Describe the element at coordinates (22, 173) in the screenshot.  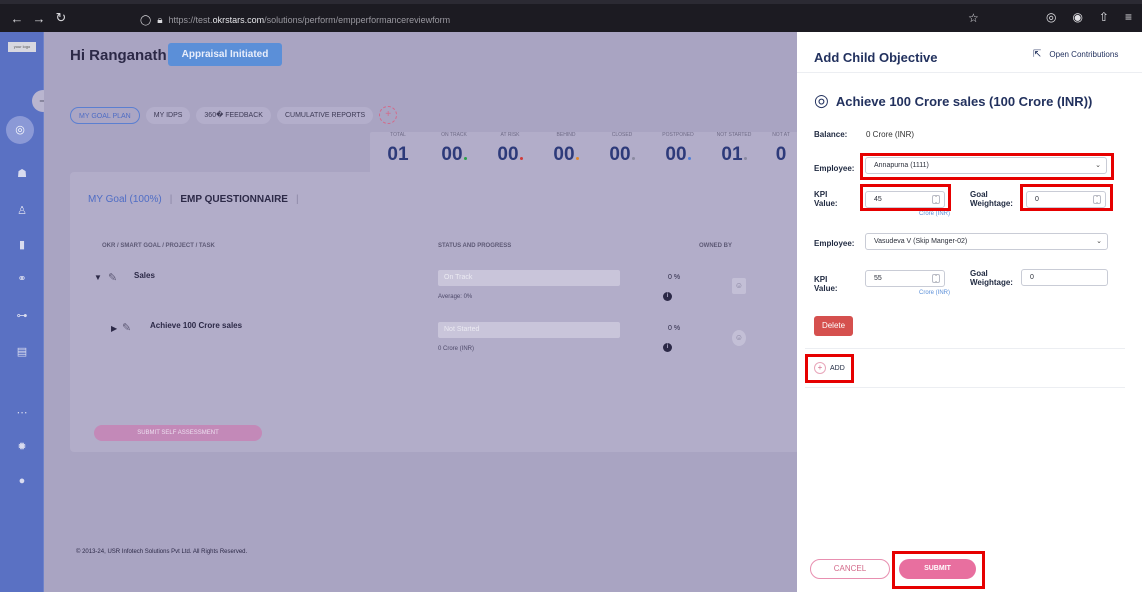
I see `sidebar-item-team: ☗` at that location.